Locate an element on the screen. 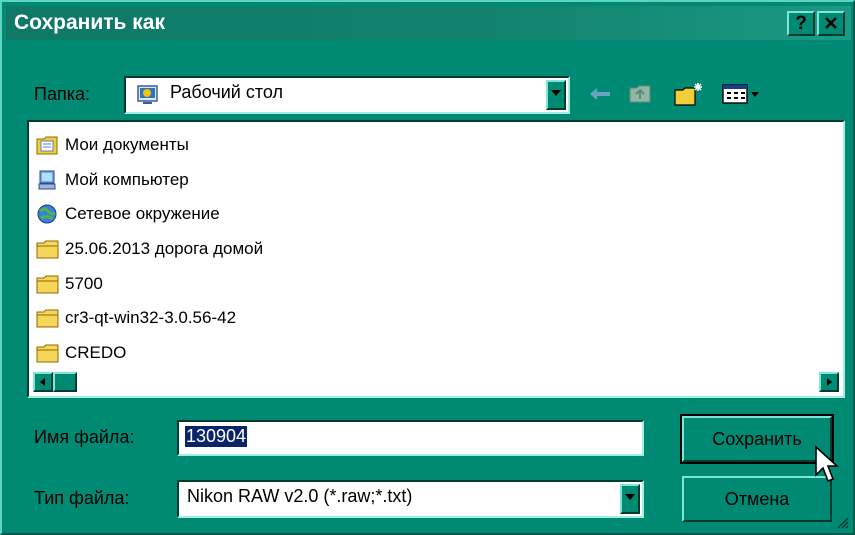 The height and width of the screenshot is (535, 855). list-item: Мой компьютер is located at coordinates (149, 180).